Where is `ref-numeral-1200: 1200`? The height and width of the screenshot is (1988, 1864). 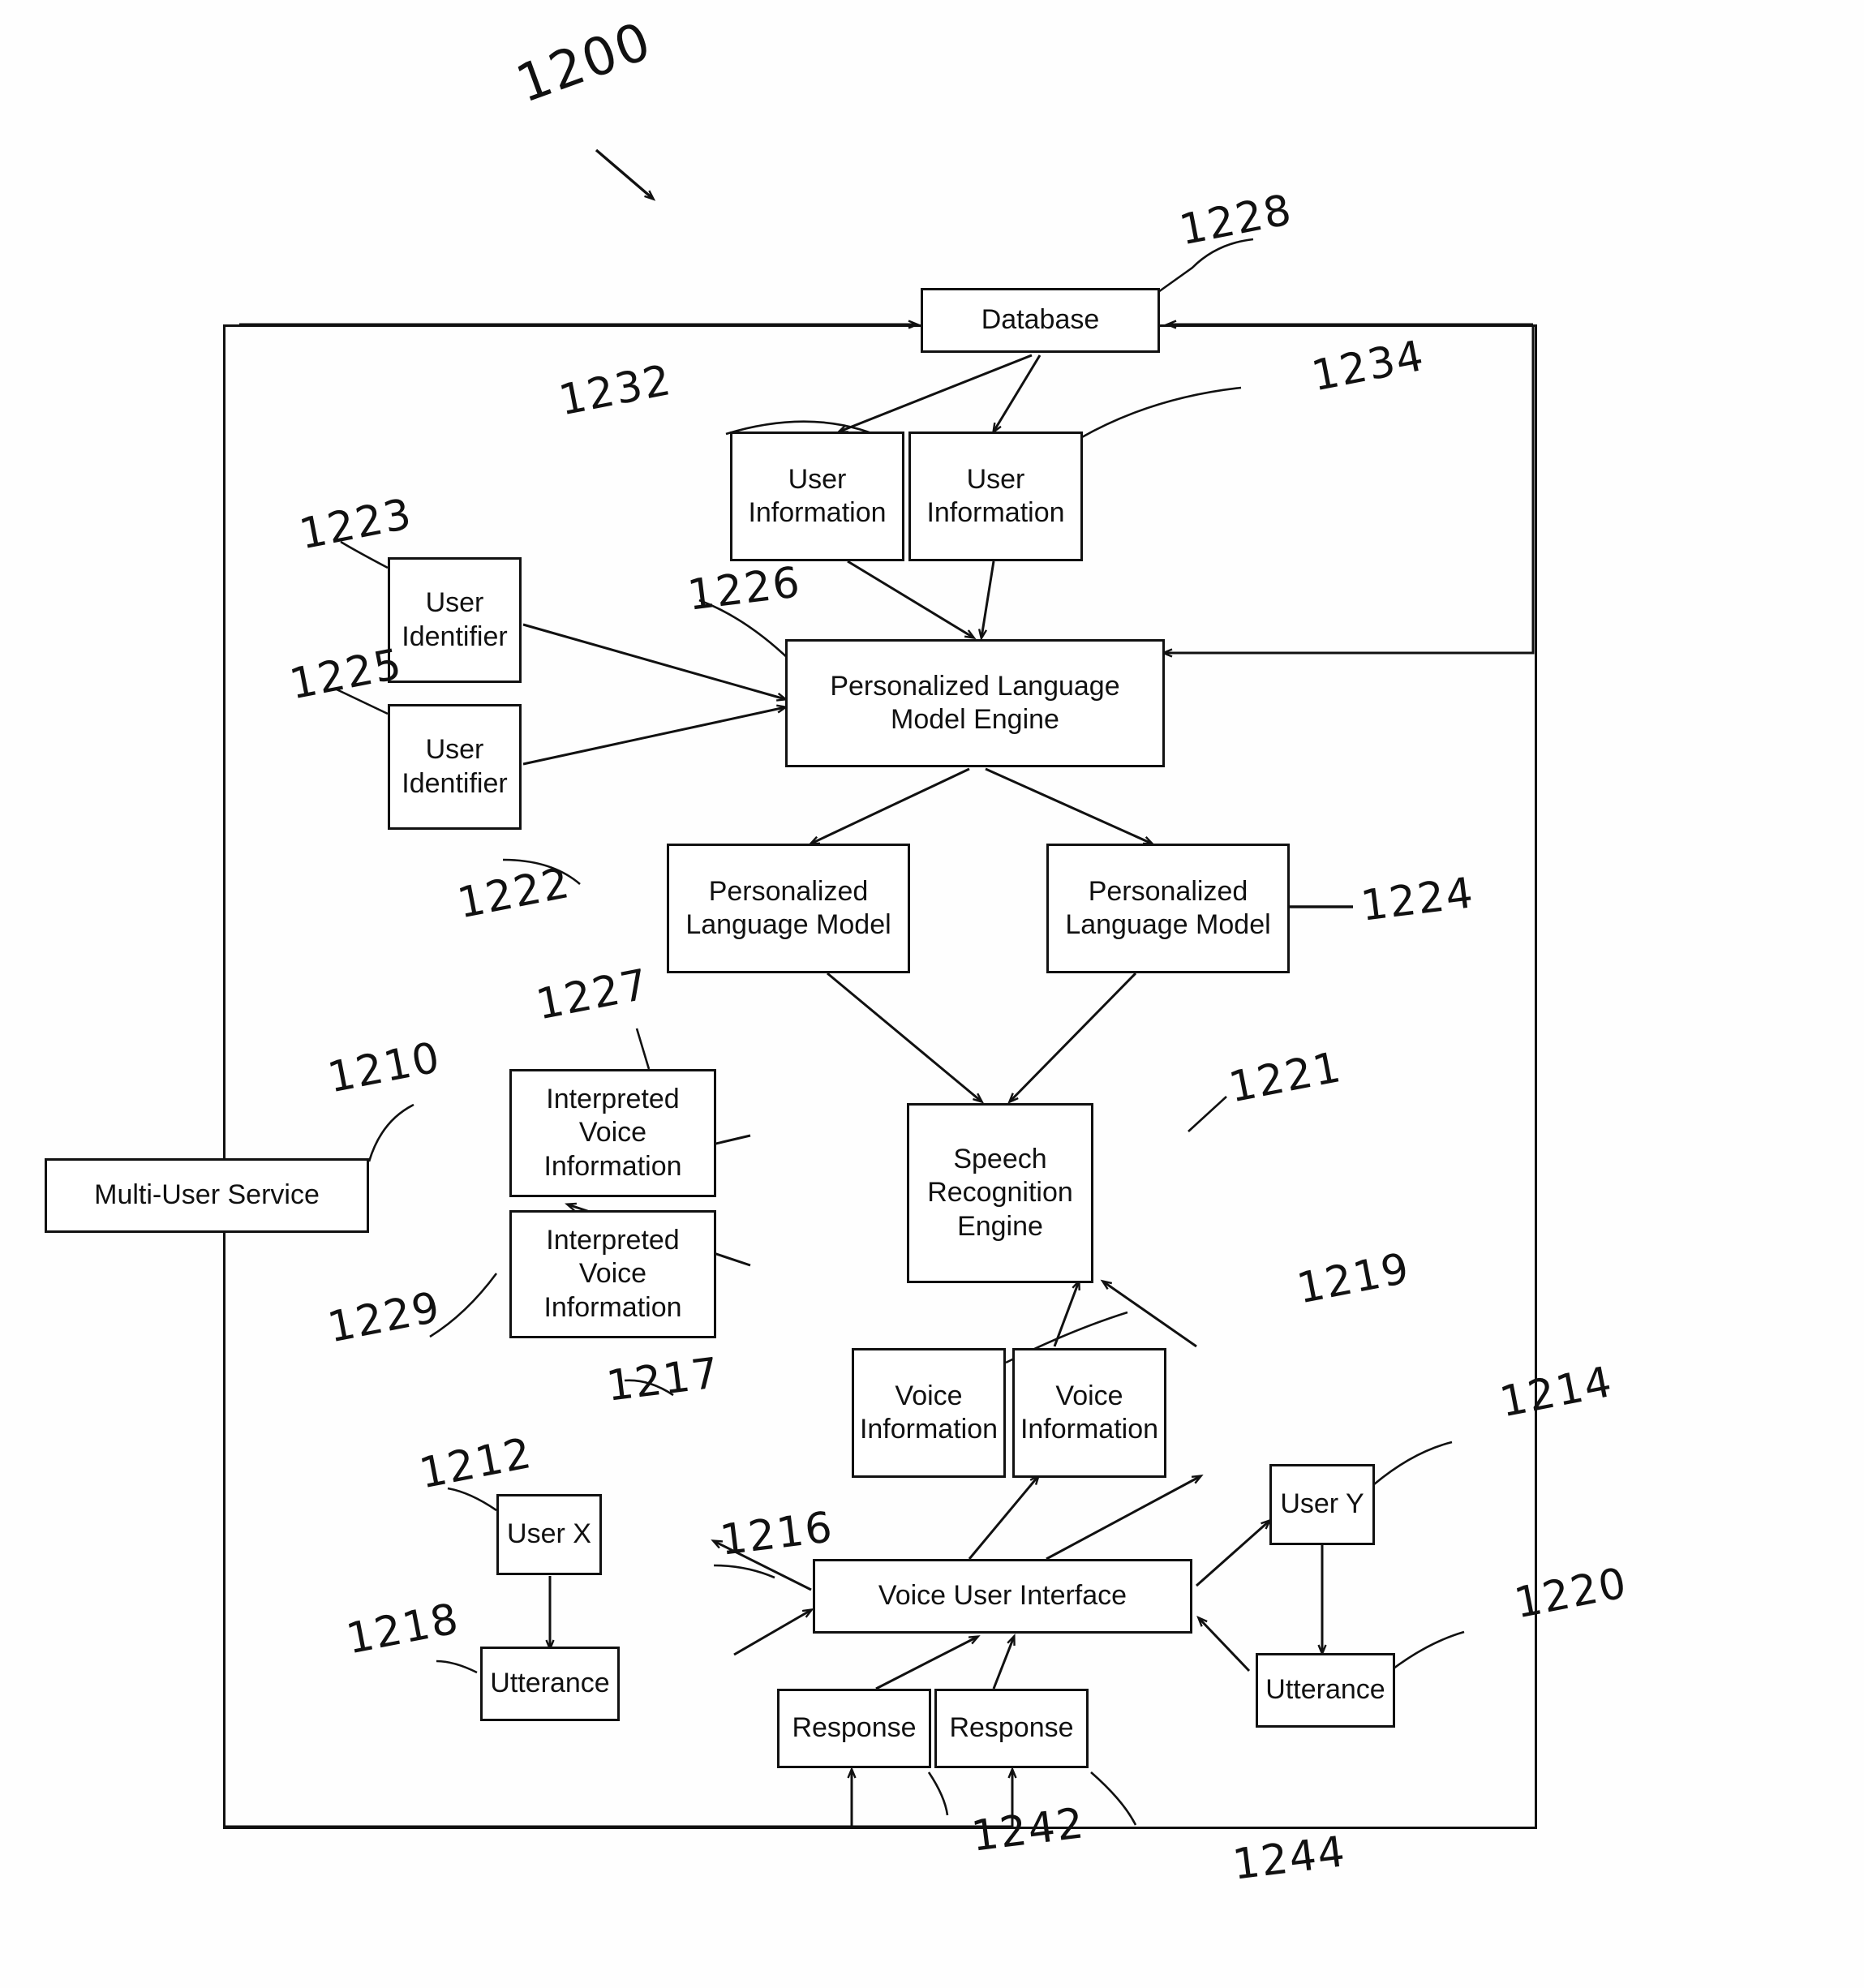
ref-numeral-1200: 1200 is located at coordinates (584, 63).